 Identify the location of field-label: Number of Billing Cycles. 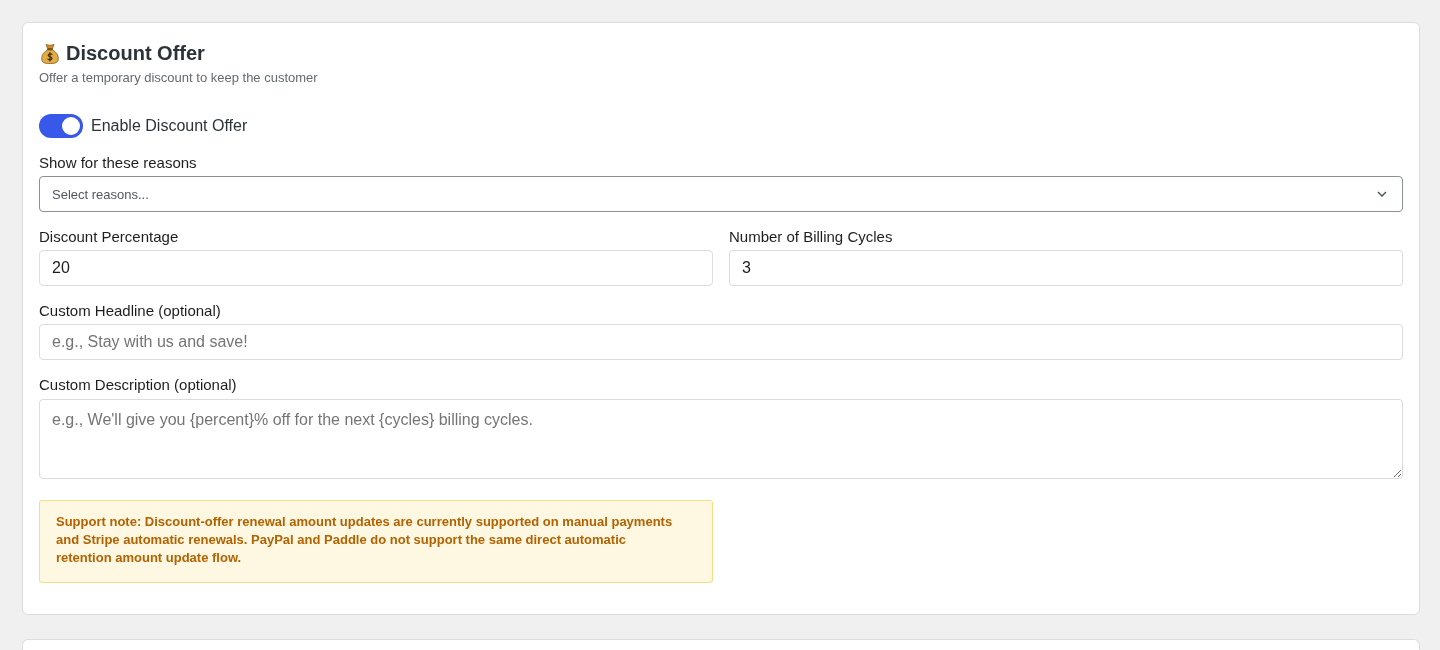
(811, 237).